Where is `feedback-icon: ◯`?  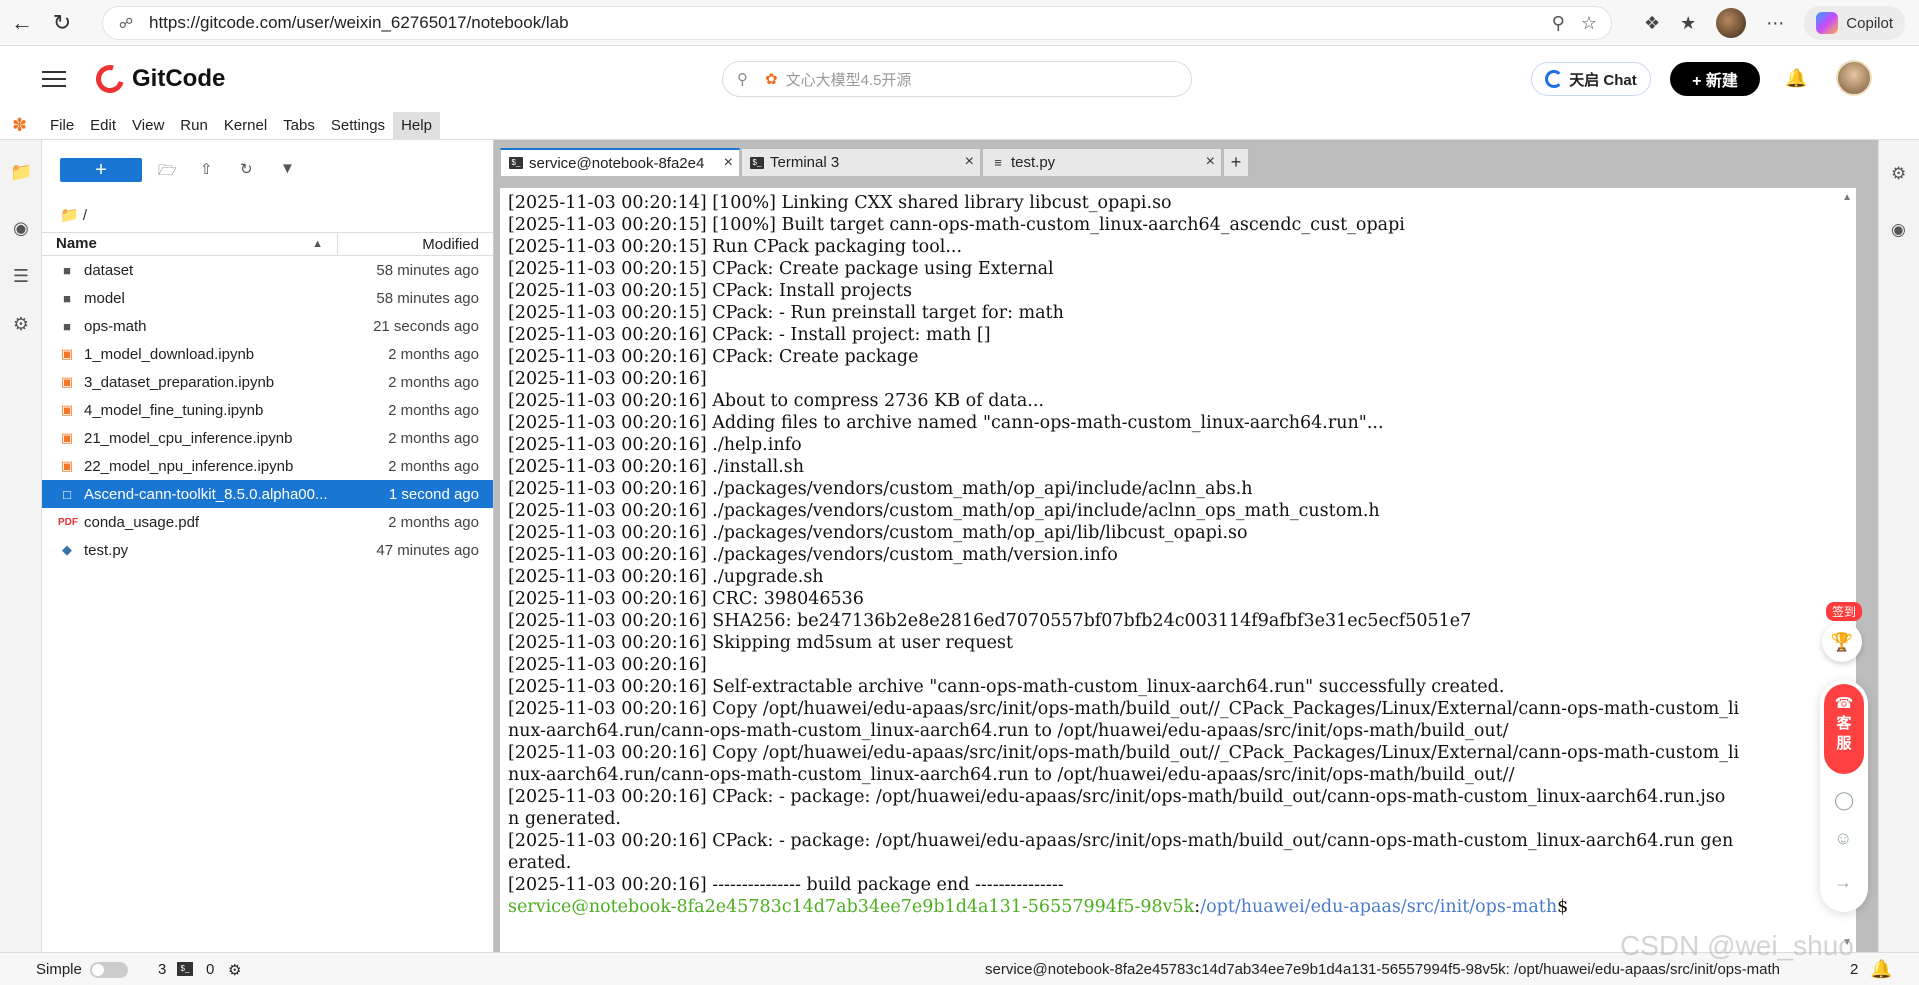
feedback-icon: ◯ is located at coordinates (1844, 800).